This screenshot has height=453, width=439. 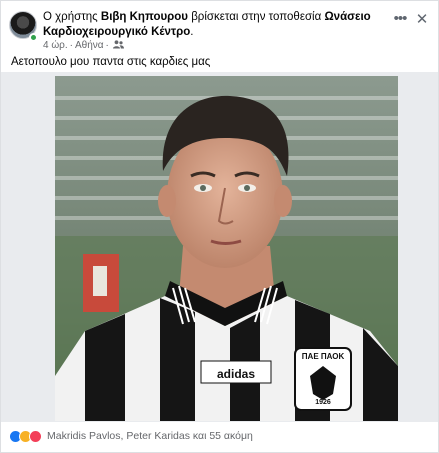 I want to click on more-options-button: •••, so click(x=400, y=19).